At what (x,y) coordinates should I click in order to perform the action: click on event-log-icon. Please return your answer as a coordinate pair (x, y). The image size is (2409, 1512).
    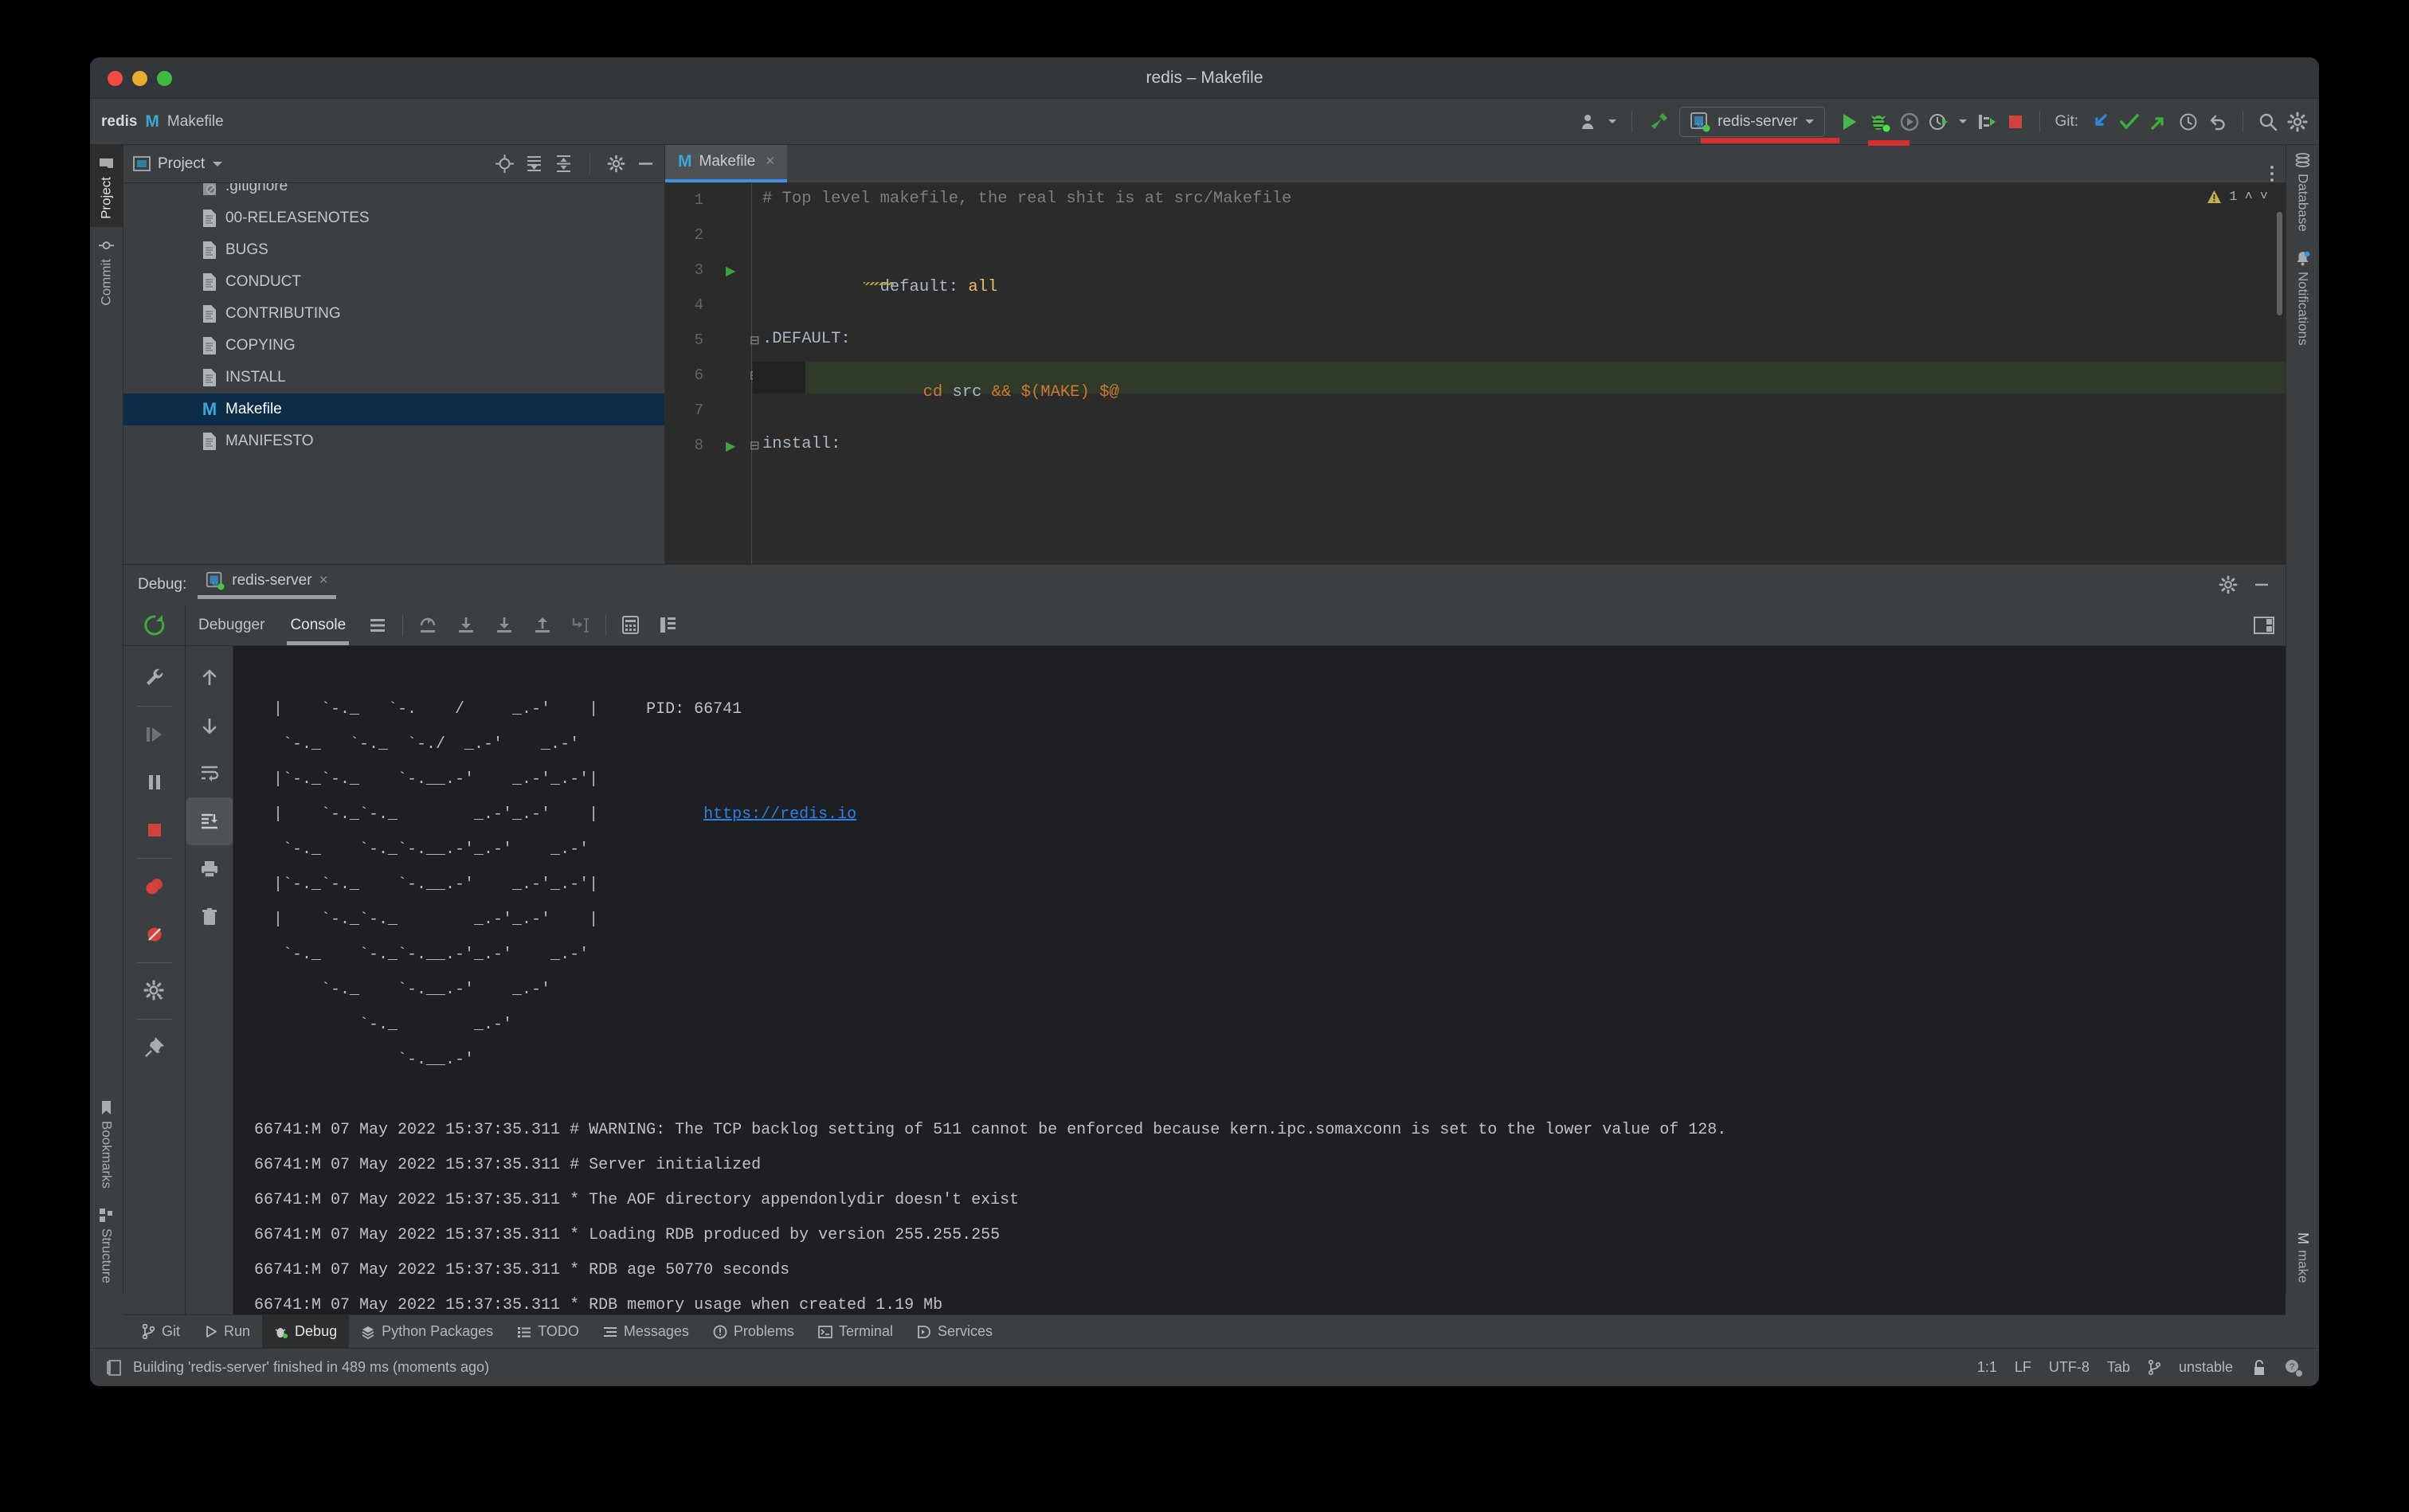
    Looking at the image, I should click on (114, 1368).